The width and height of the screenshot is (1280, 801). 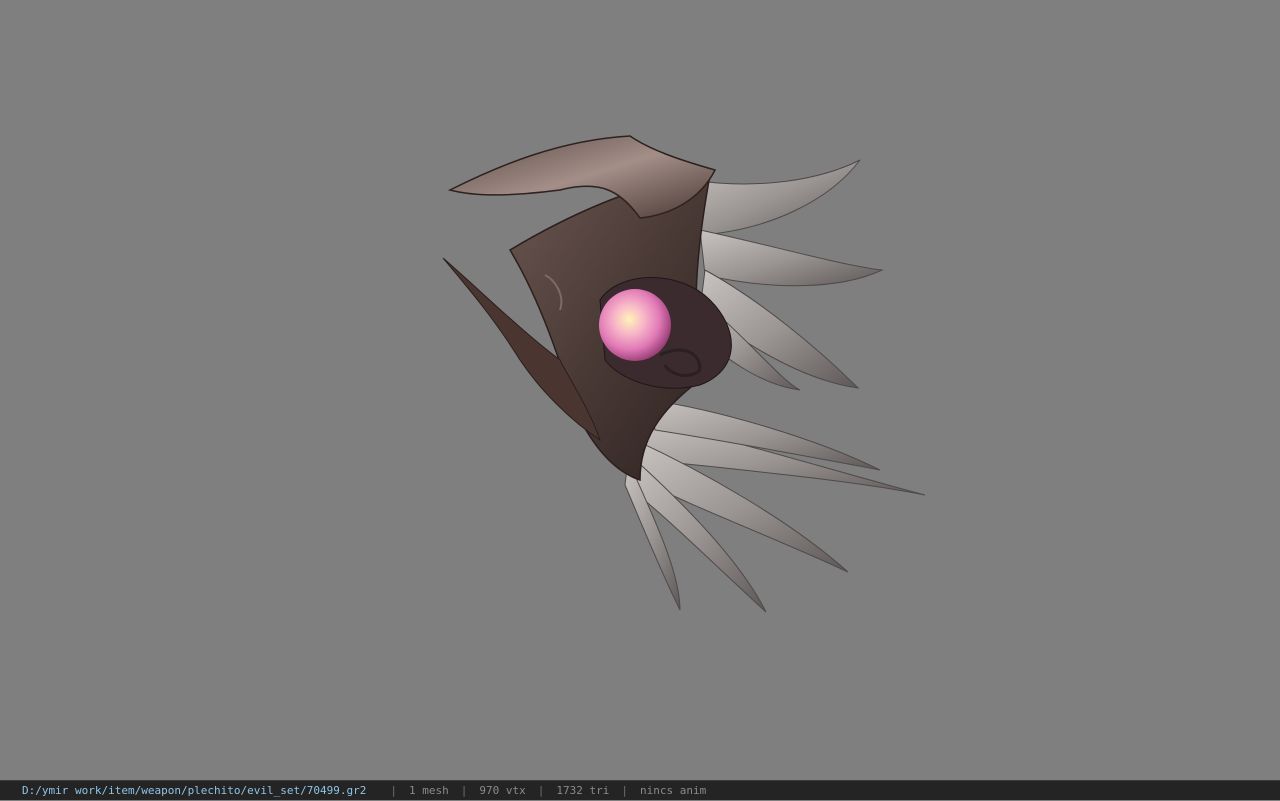 What do you see at coordinates (635, 325) in the screenshot?
I see `pink-orb` at bounding box center [635, 325].